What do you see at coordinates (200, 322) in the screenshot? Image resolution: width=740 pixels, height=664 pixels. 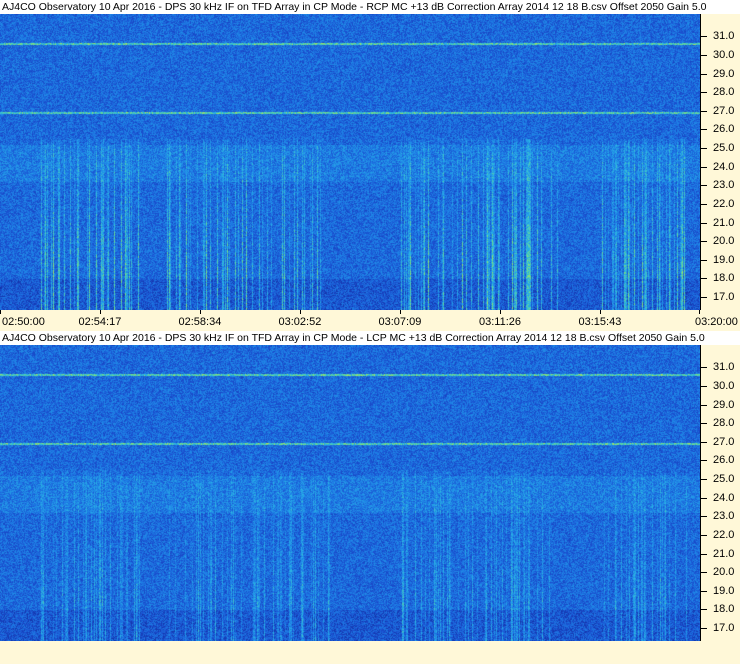 I see `time-tick-label: 02:58:34` at bounding box center [200, 322].